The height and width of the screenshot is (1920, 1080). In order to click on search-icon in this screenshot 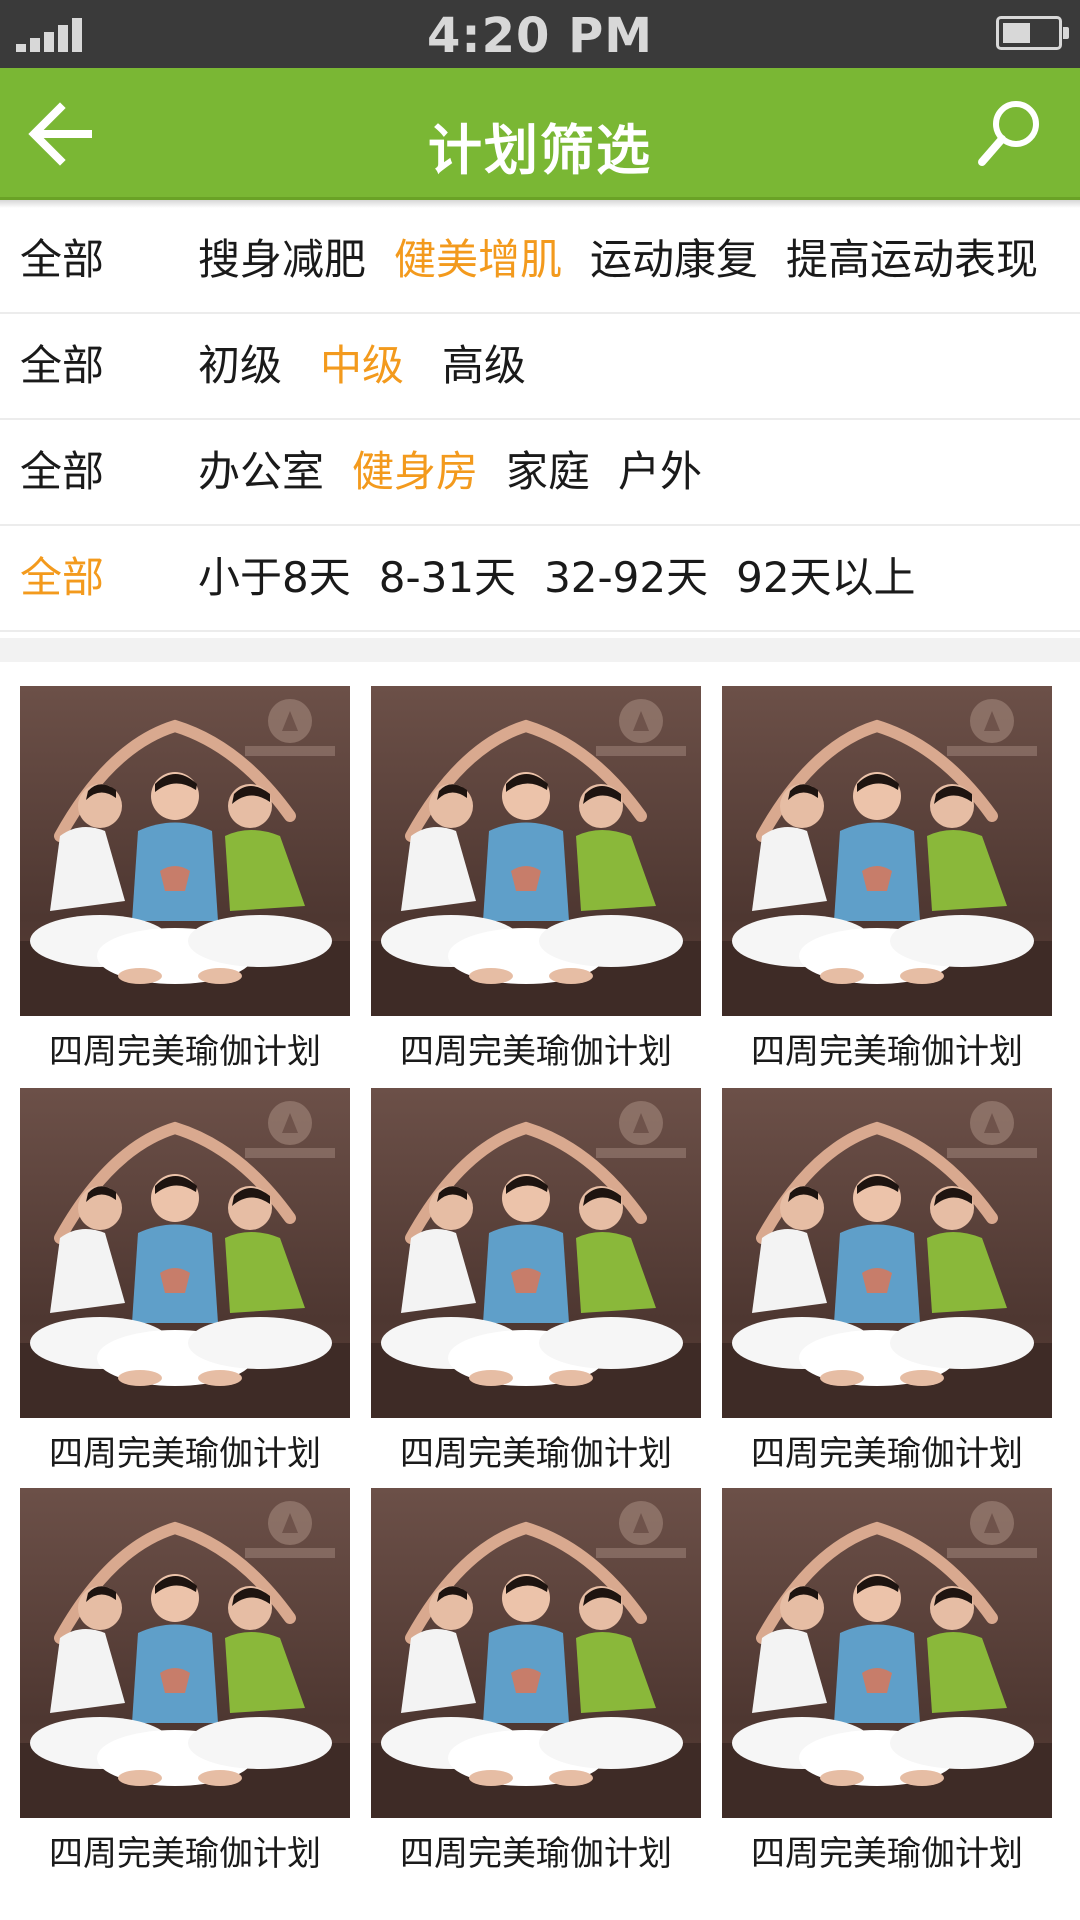, I will do `click(1008, 133)`.